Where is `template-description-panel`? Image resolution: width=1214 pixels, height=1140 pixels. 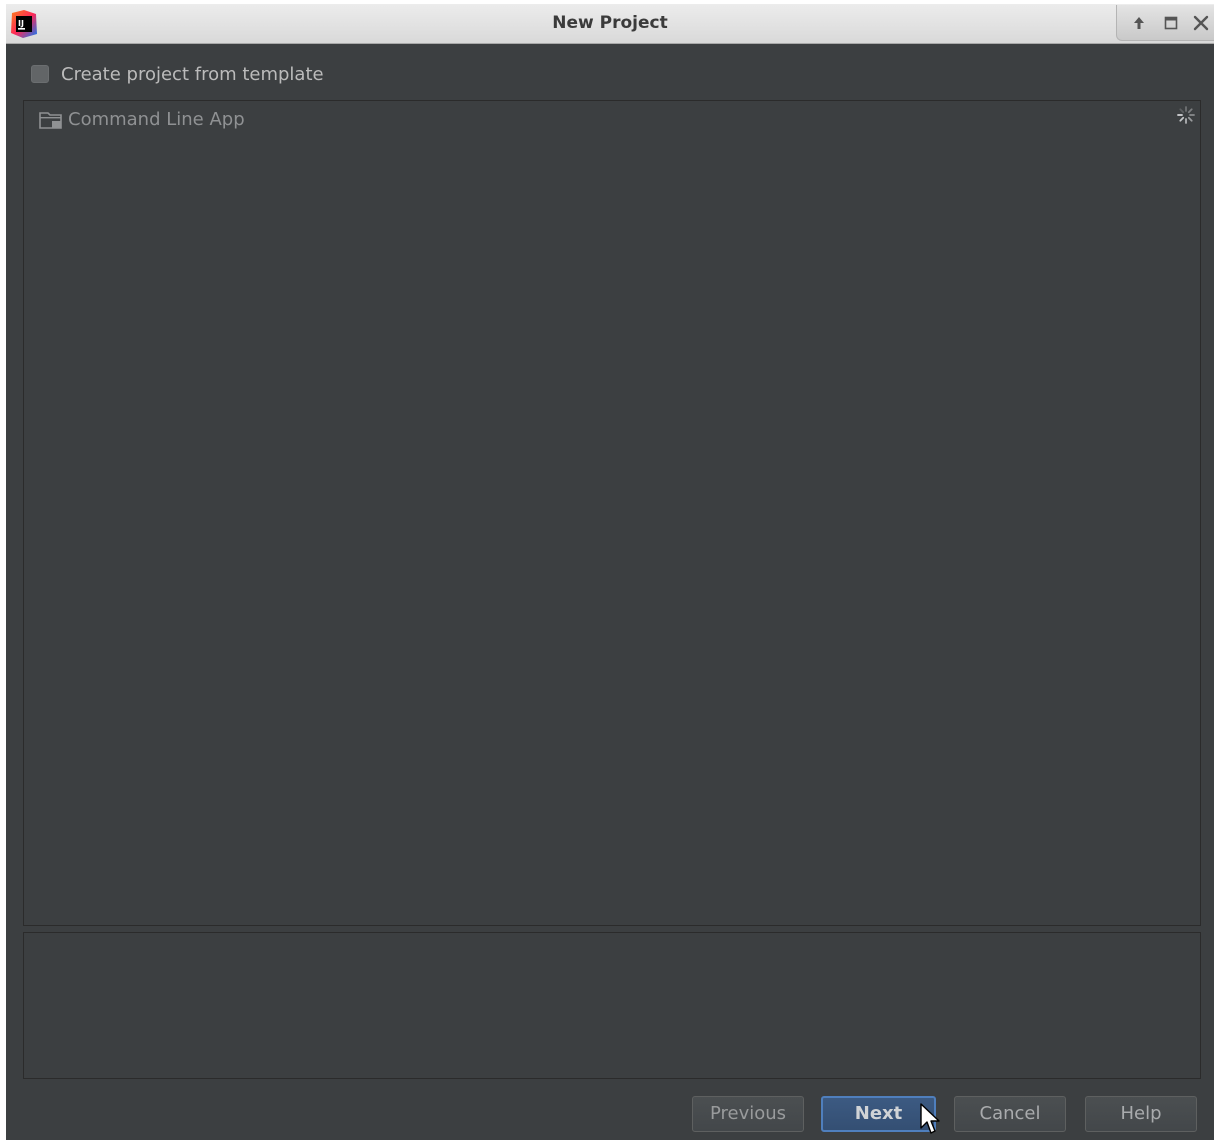 template-description-panel is located at coordinates (612, 1005).